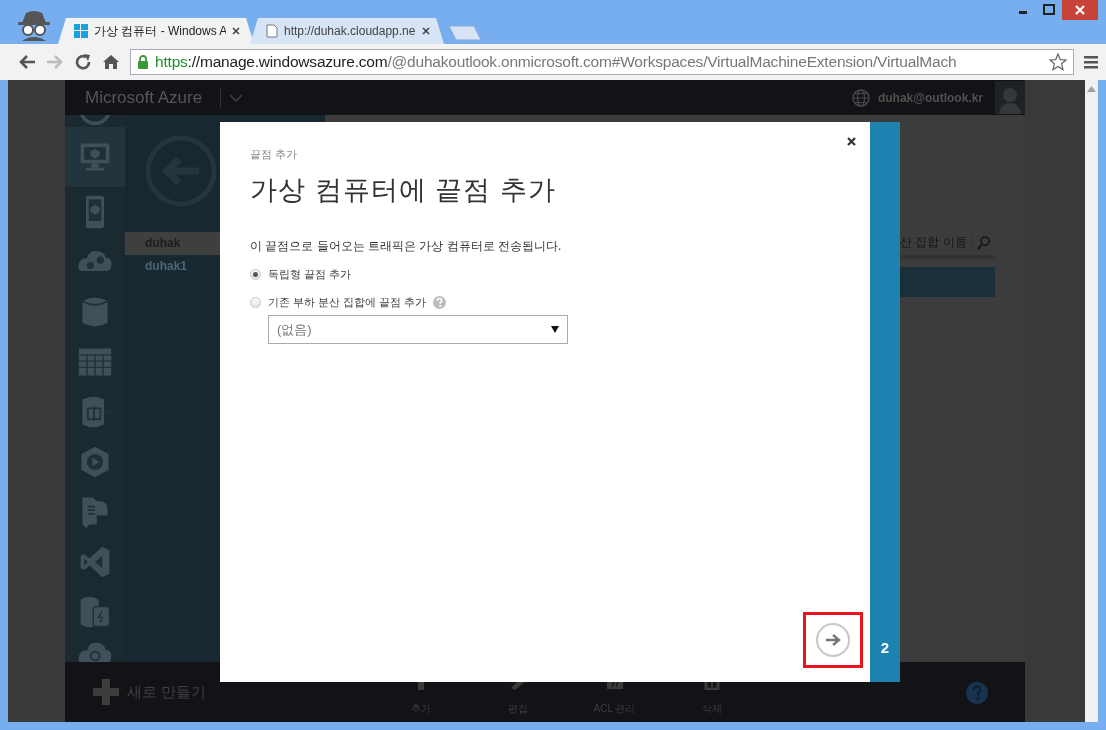 Image resolution: width=1106 pixels, height=730 pixels. What do you see at coordinates (144, 97) in the screenshot?
I see `brand-name: Microsoft Azure` at bounding box center [144, 97].